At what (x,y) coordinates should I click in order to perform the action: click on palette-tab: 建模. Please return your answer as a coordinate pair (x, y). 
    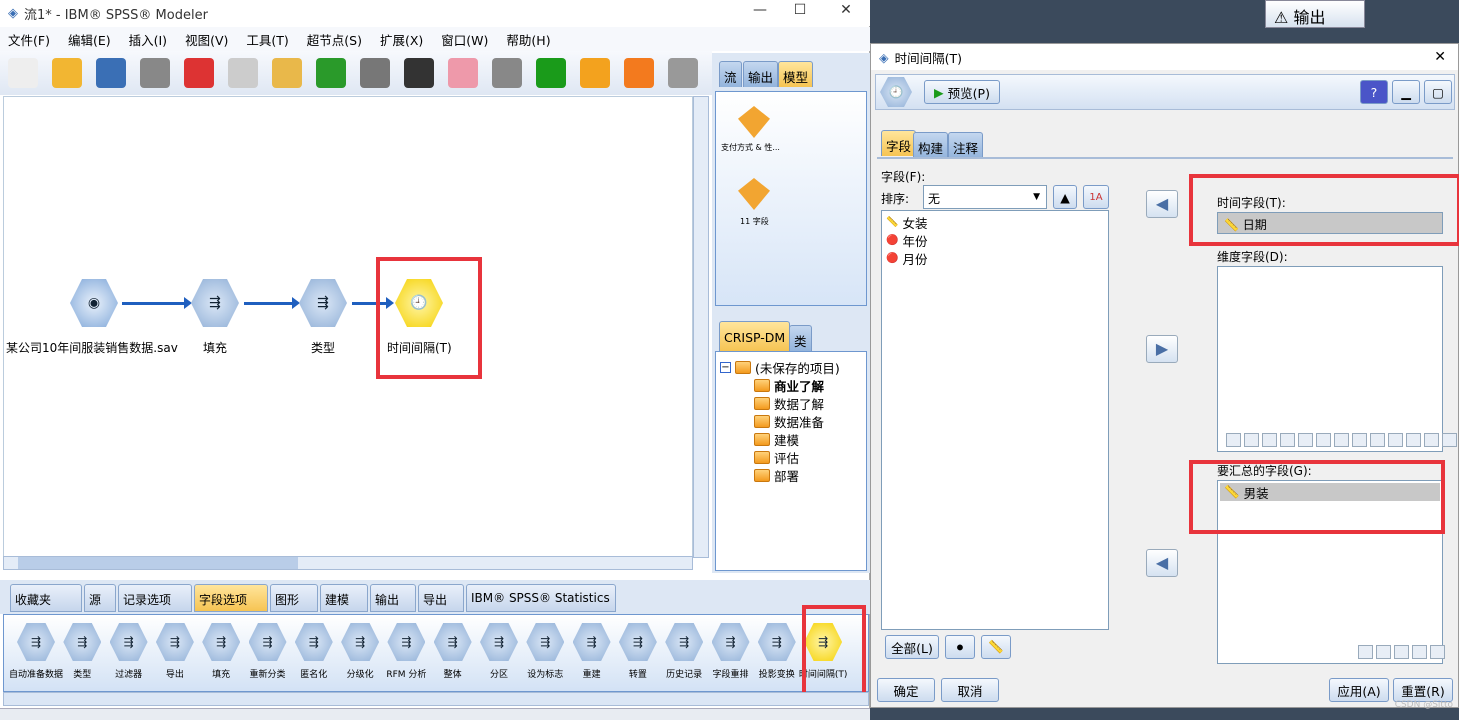
    Looking at the image, I should click on (344, 598).